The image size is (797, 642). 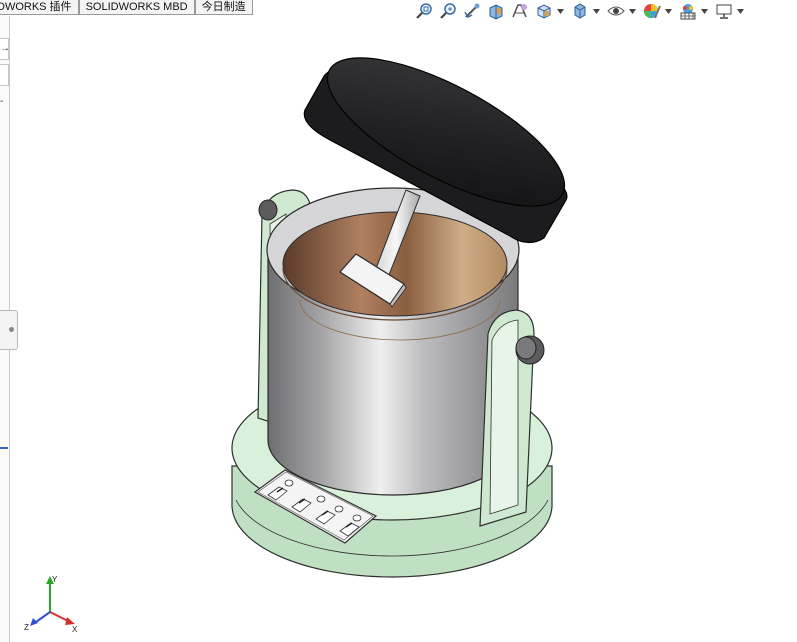 What do you see at coordinates (55, 579) in the screenshot?
I see `y-axis-label: Y` at bounding box center [55, 579].